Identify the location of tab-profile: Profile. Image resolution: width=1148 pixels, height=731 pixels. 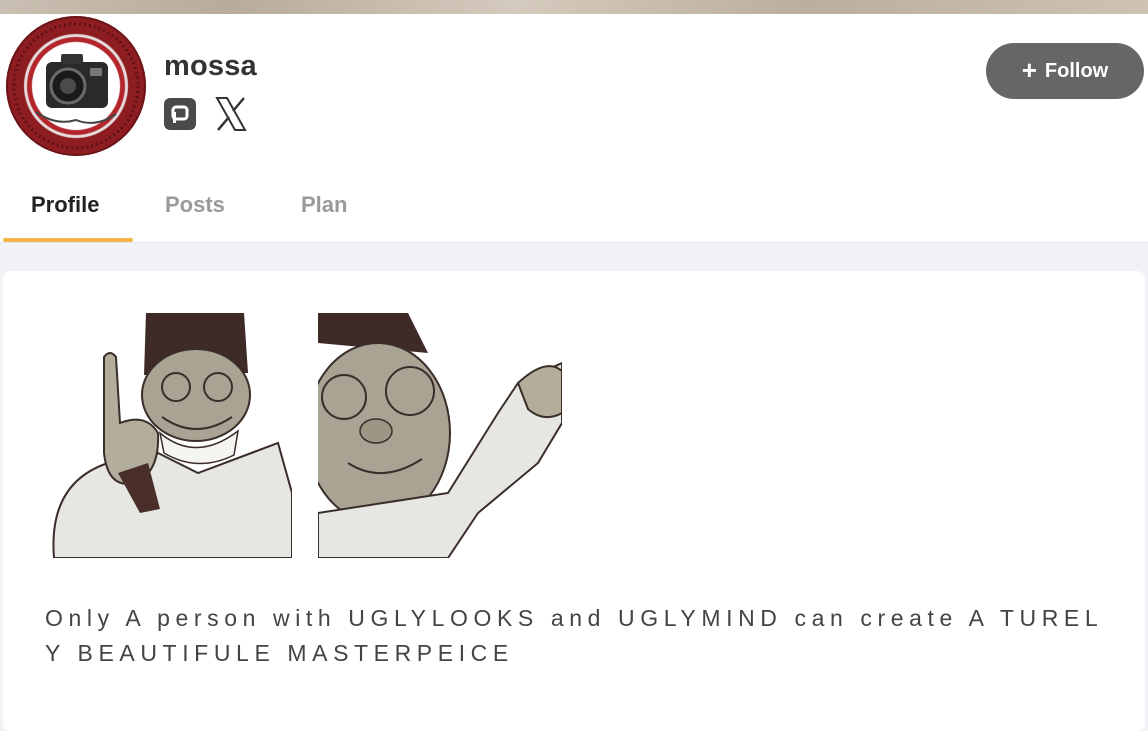
(65, 205).